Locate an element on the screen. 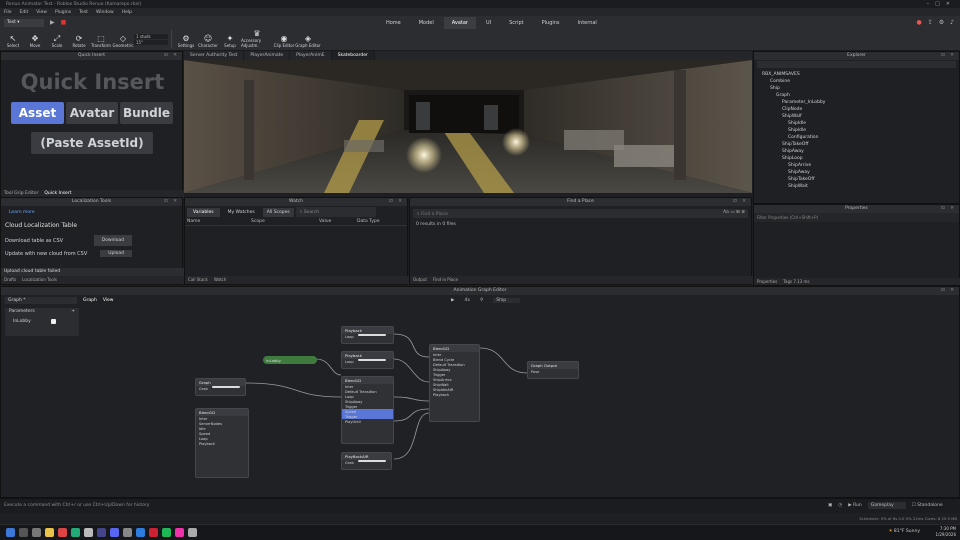  transform-tool: ⬚ Transform is located at coordinates (101, 41).